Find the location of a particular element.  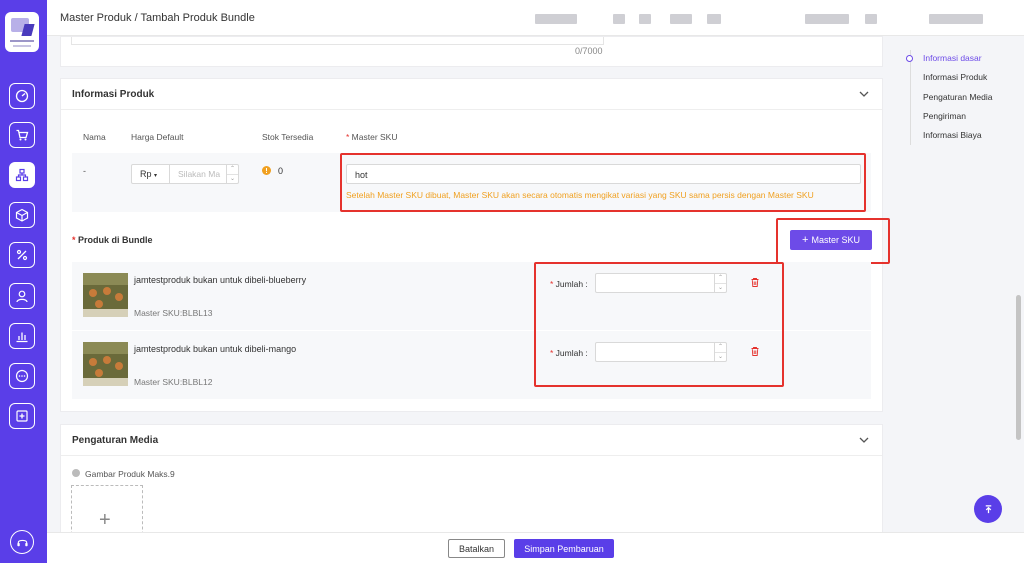

box-icon is located at coordinates (22, 215).